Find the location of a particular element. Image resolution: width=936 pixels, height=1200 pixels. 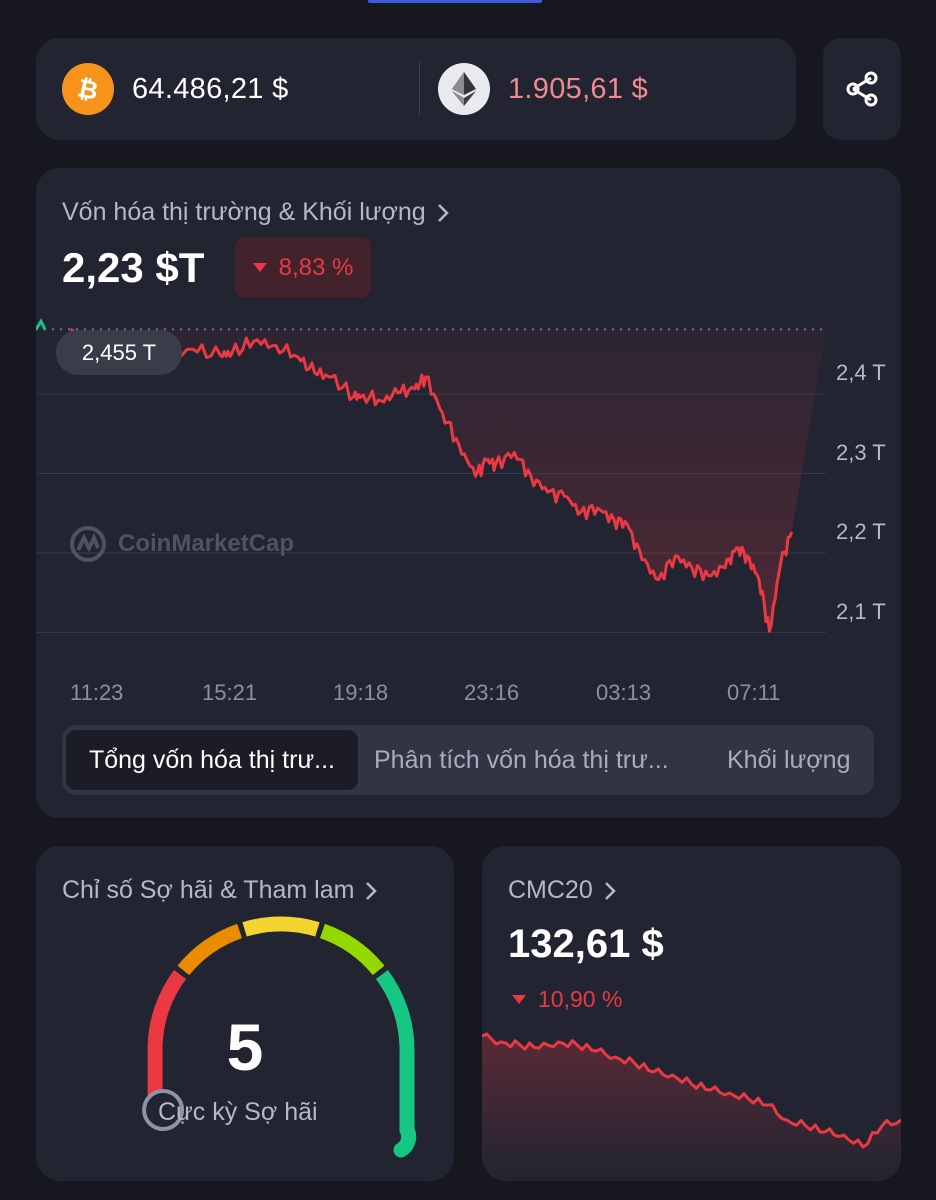

sparkline-area-fill is located at coordinates (691, 1107).